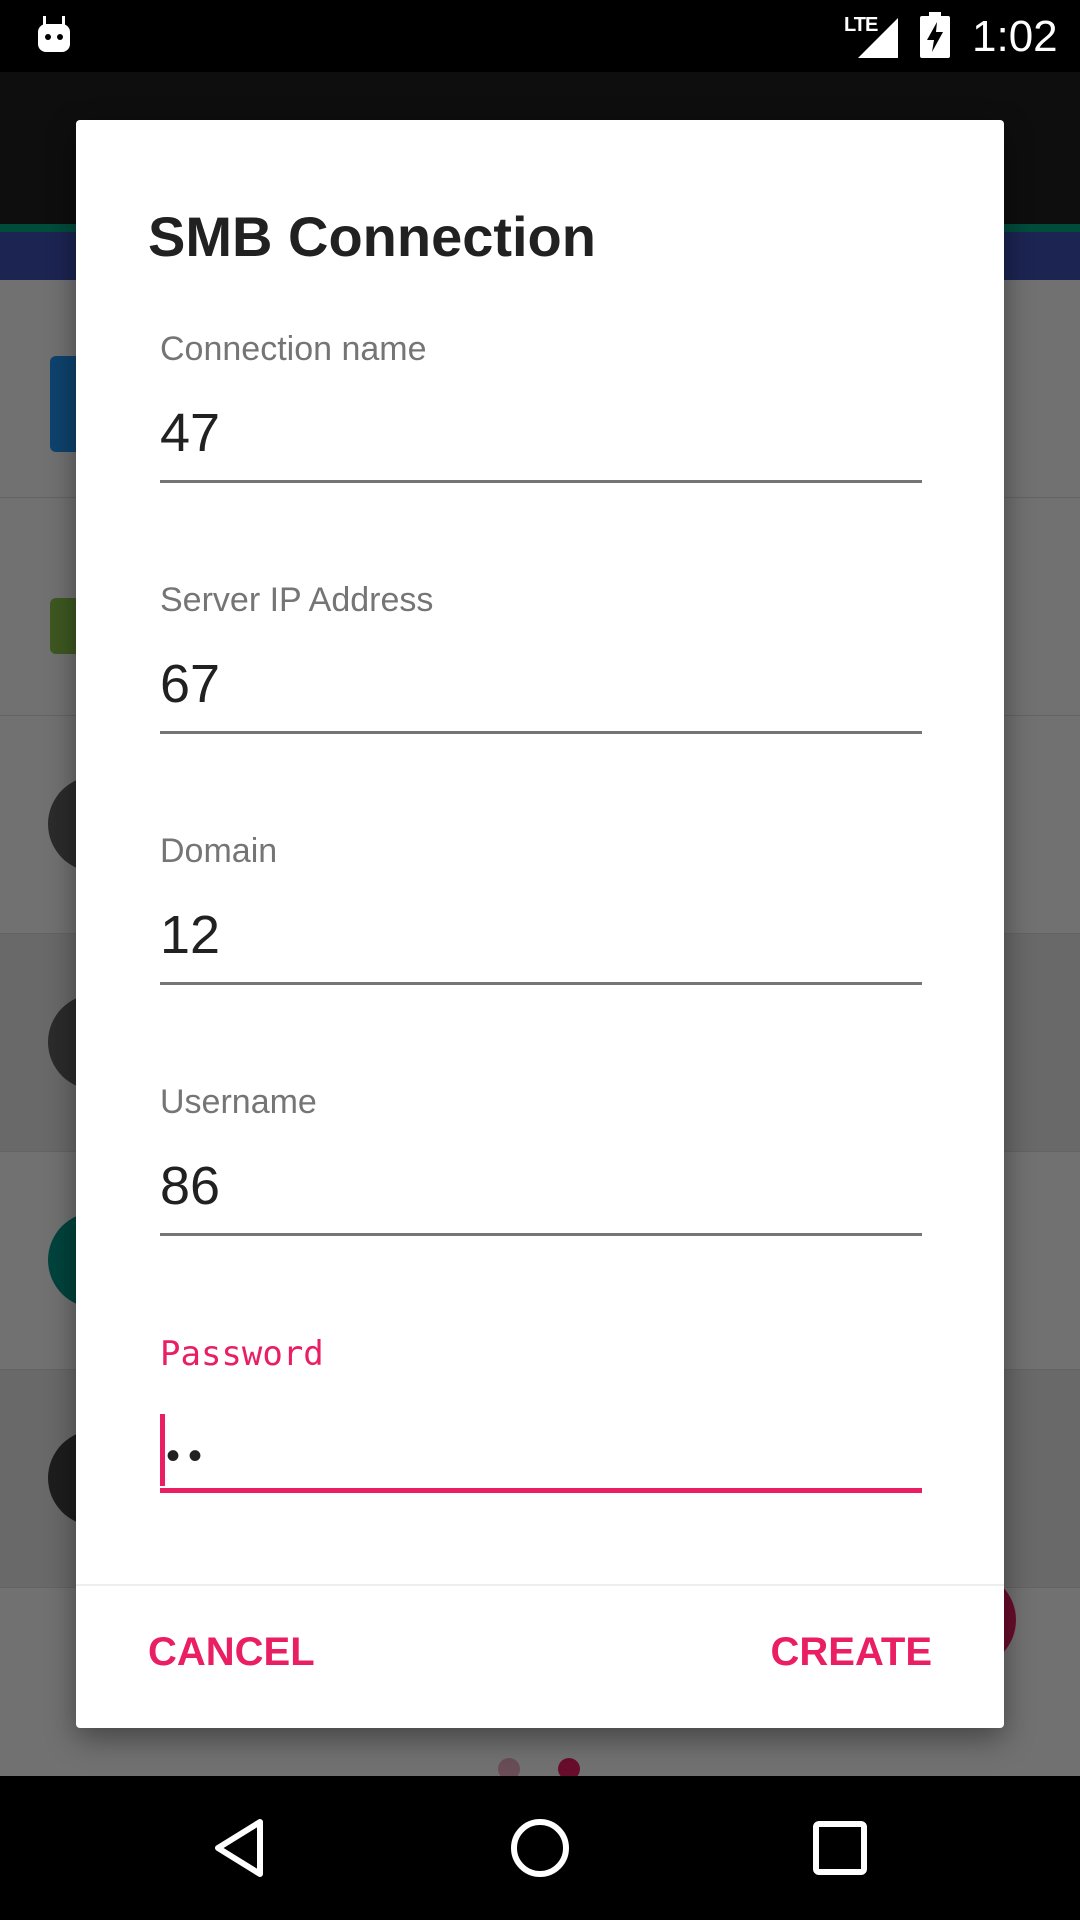  I want to click on field-value: 67, so click(190, 684).